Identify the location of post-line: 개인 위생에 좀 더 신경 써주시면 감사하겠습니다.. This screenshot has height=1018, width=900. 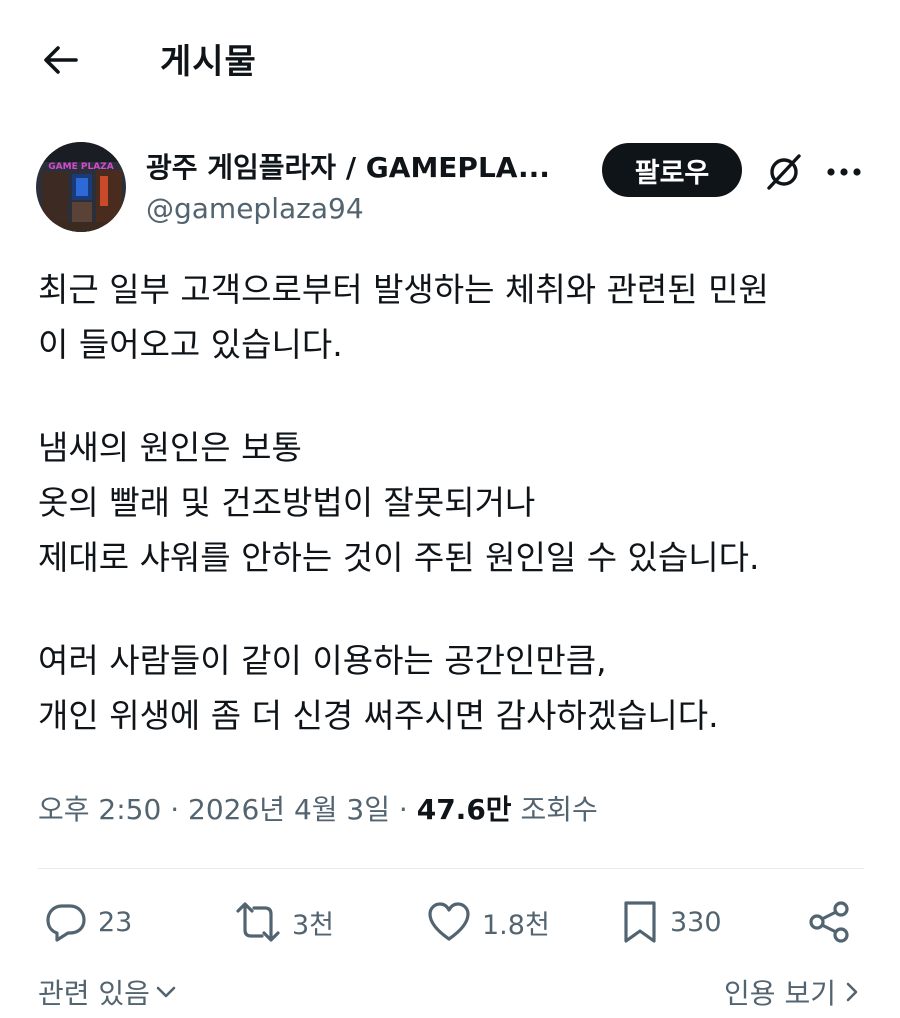
(378, 715).